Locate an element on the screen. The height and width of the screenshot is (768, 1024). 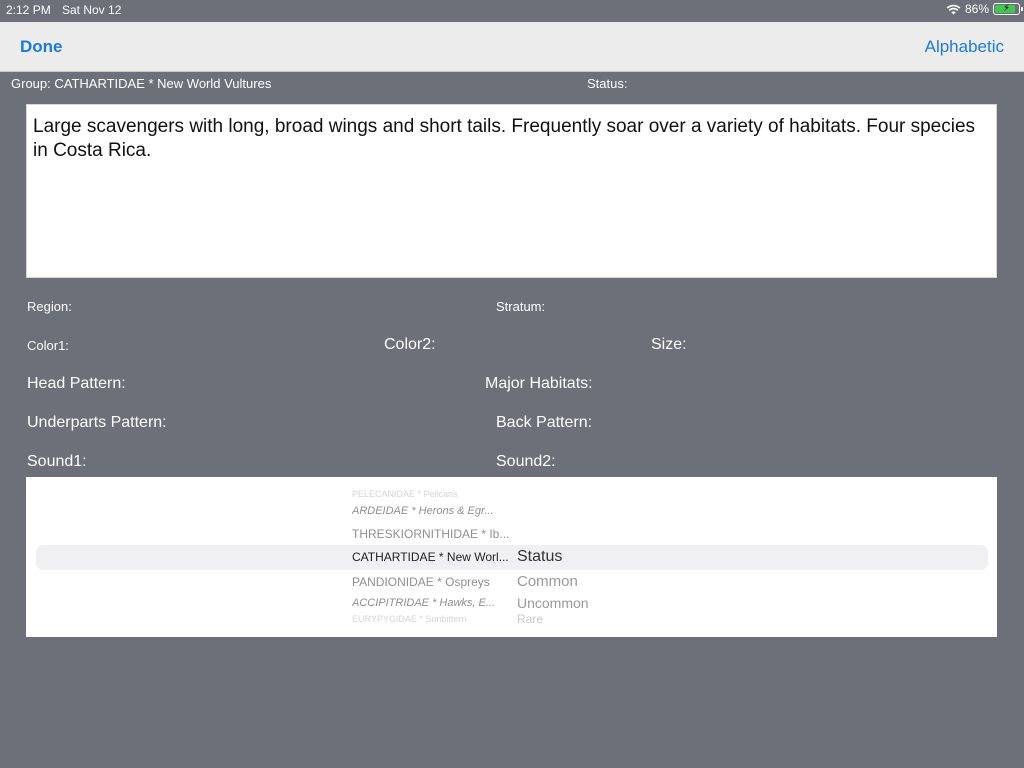
size-label: Size: is located at coordinates (669, 344).